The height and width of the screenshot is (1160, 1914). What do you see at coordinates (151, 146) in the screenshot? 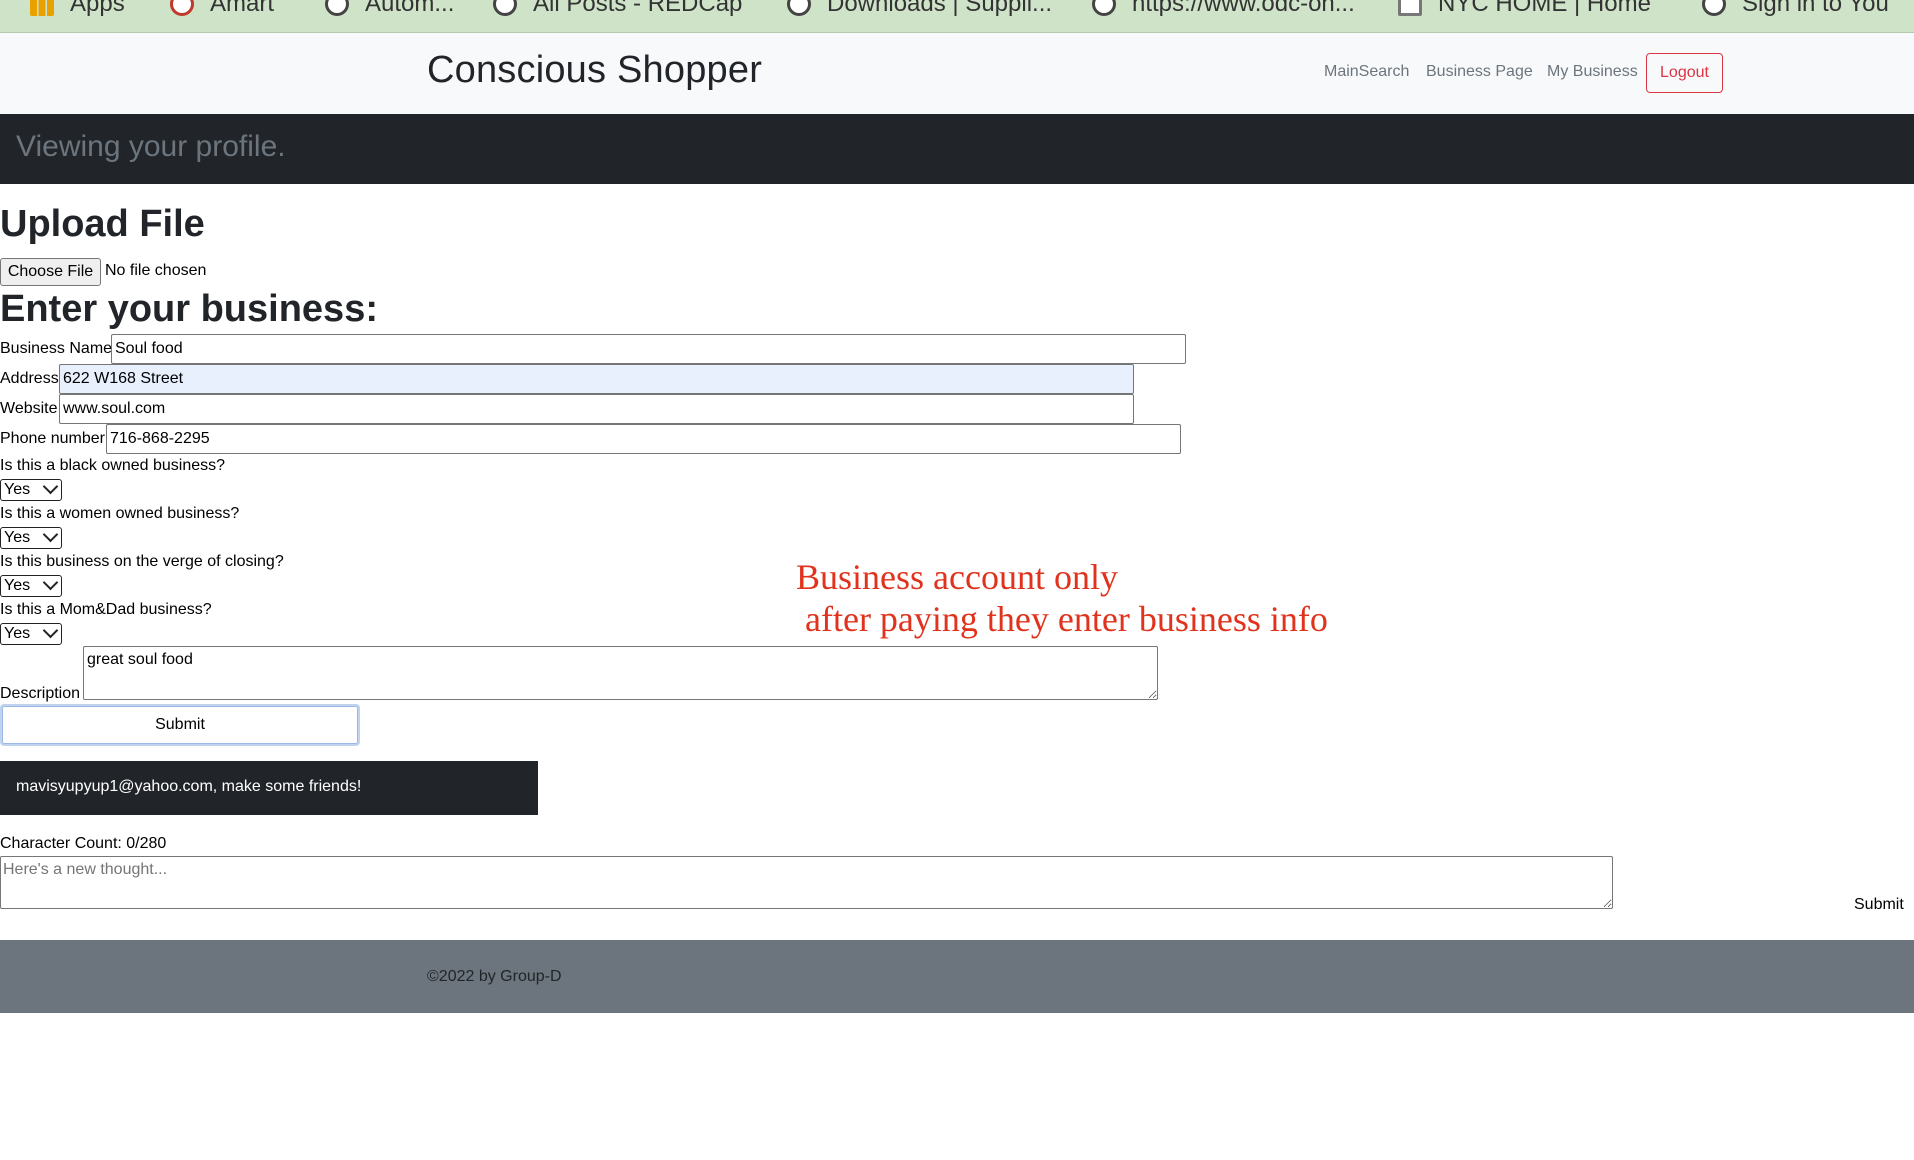
I see `banner-text: Viewing your profile.` at bounding box center [151, 146].